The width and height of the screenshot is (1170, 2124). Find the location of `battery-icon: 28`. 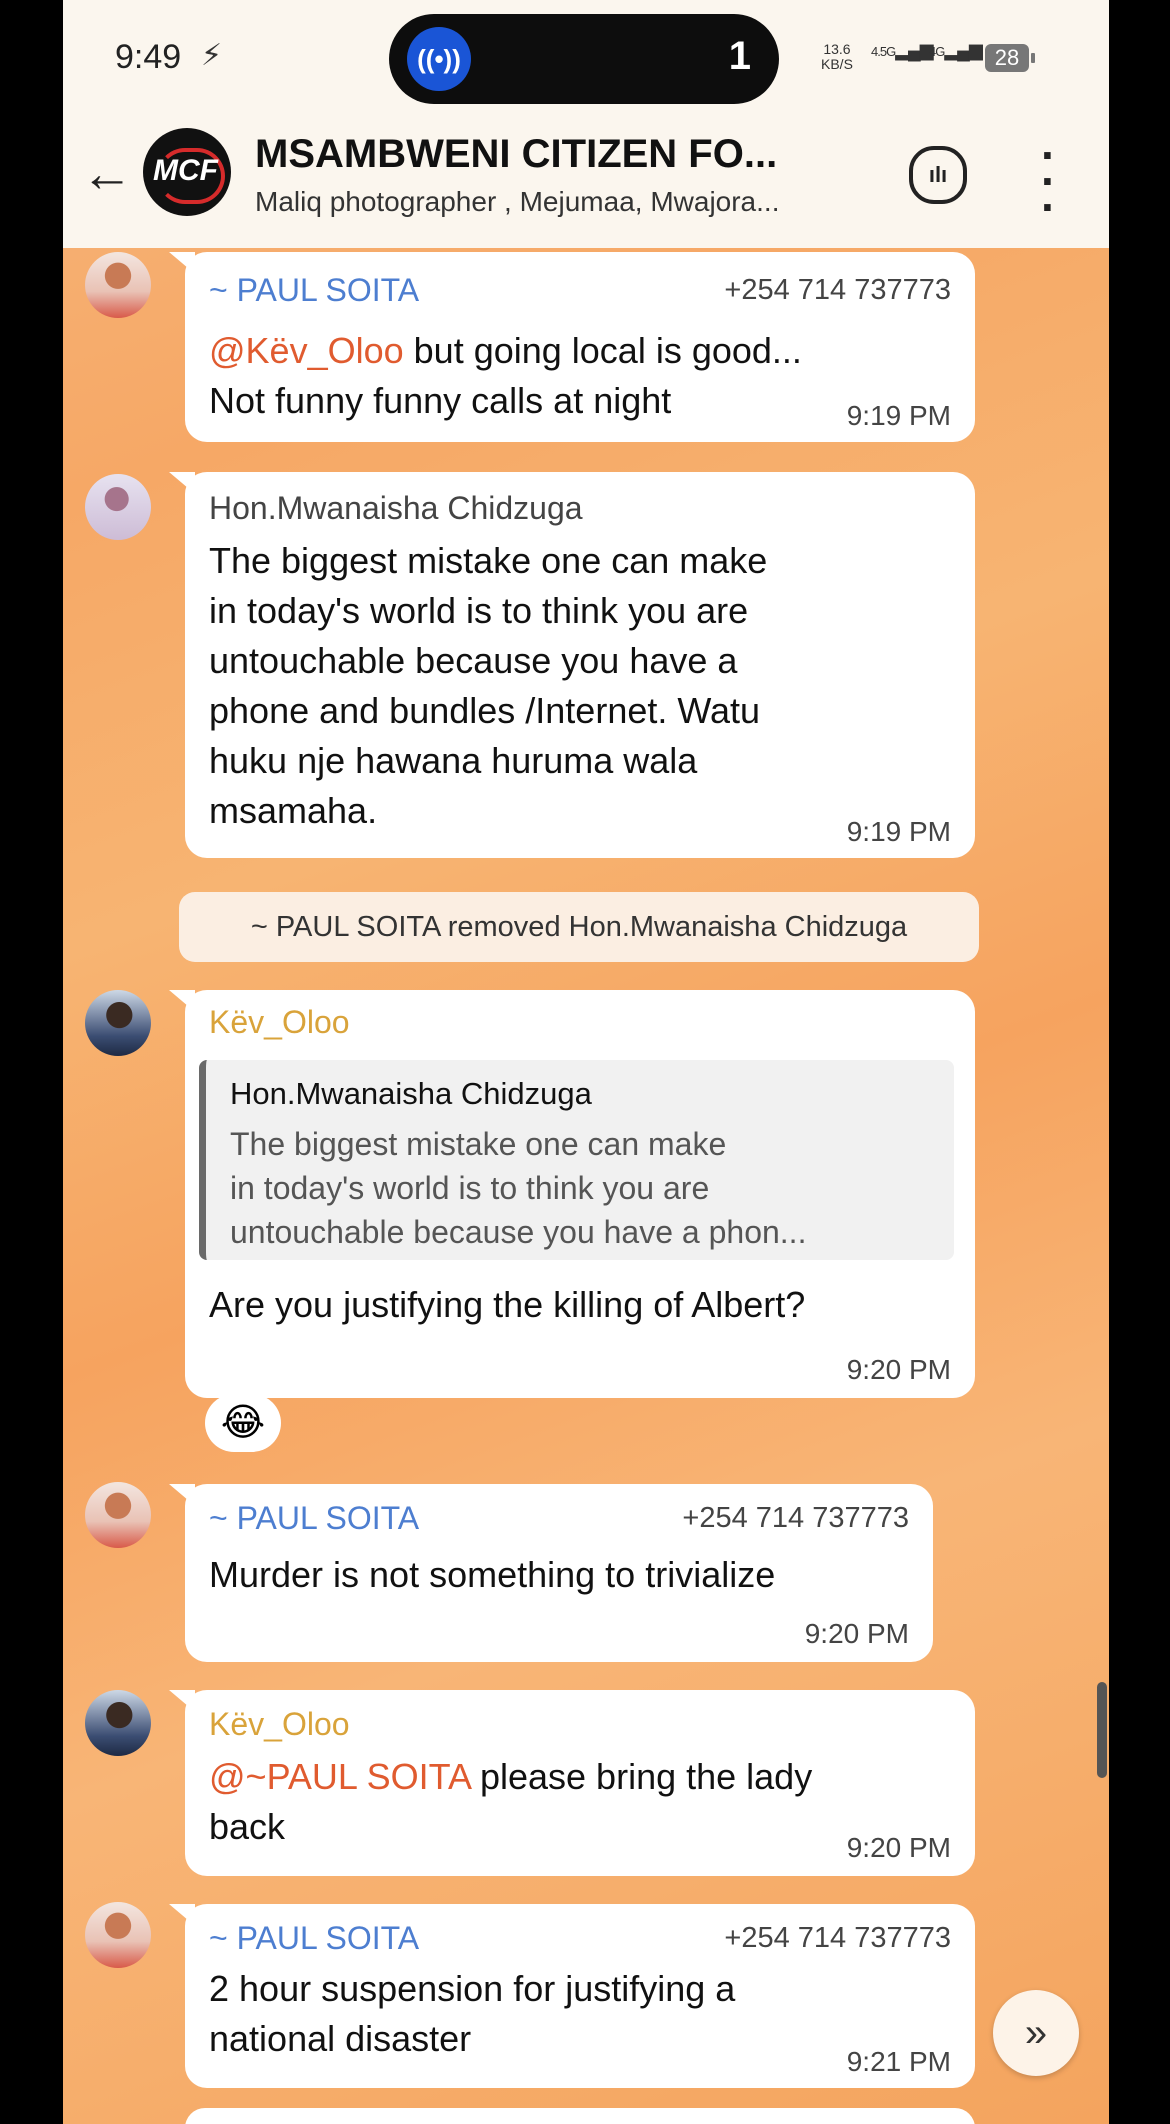

battery-icon: 28 is located at coordinates (1007, 58).